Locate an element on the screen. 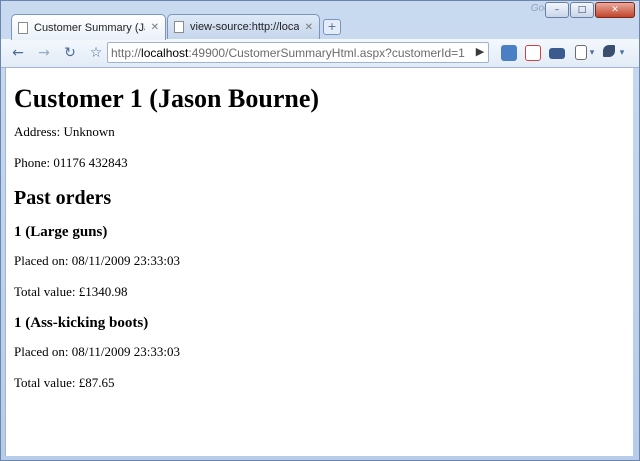 This screenshot has height=461, width=640. order-total: Total value: £87.65 is located at coordinates (64, 382).